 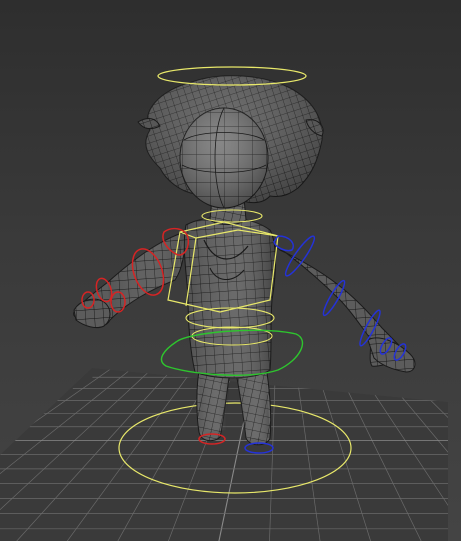 What do you see at coordinates (229, 297) in the screenshot?
I see `character-torso` at bounding box center [229, 297].